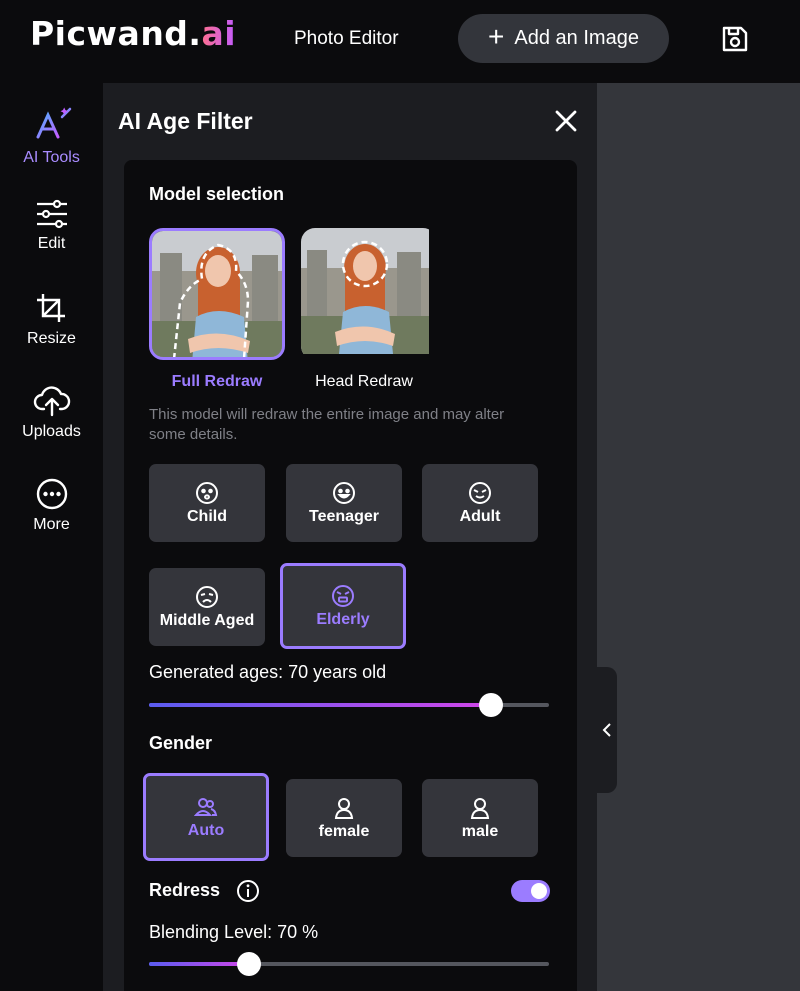 The image size is (800, 991). I want to click on gender-option-label: male, so click(480, 831).